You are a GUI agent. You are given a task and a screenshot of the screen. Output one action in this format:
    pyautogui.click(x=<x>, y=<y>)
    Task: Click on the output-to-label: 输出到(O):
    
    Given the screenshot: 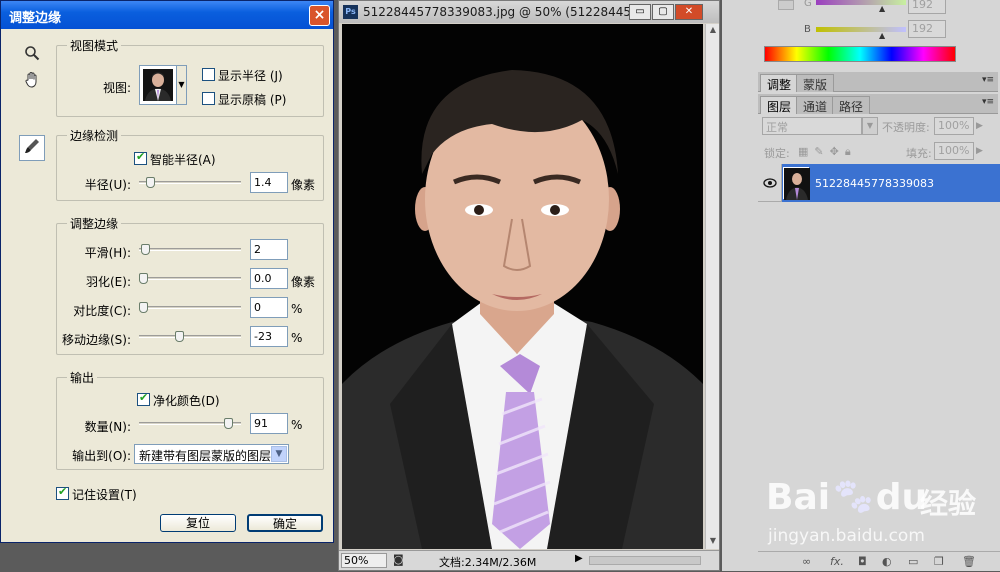 What is the action you would take?
    pyautogui.click(x=101, y=456)
    